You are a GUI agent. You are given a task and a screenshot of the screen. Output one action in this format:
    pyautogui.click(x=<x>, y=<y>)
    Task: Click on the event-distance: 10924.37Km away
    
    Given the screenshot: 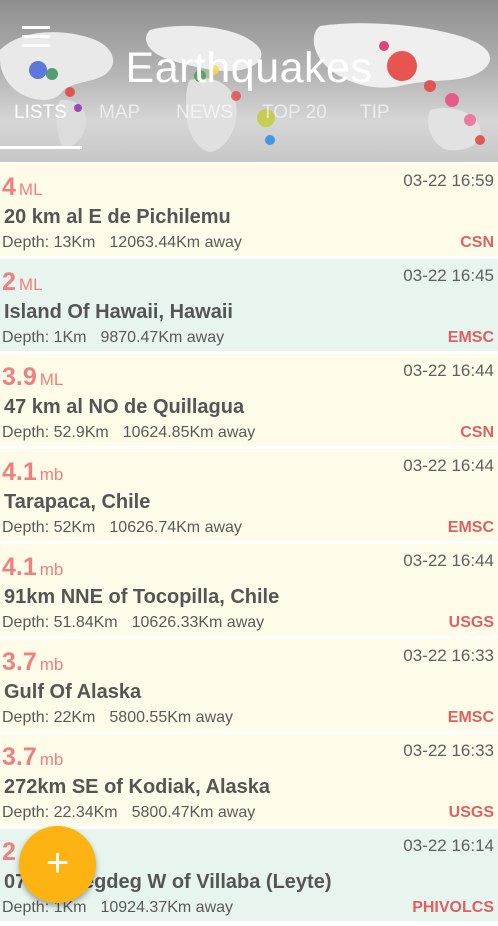 What is the action you would take?
    pyautogui.click(x=167, y=907)
    